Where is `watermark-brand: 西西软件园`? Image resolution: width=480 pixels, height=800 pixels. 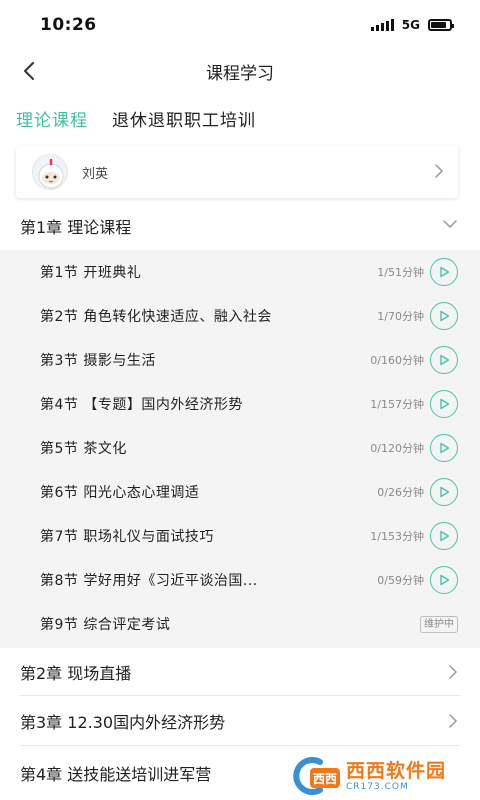 watermark-brand: 西西软件园 is located at coordinates (396, 770).